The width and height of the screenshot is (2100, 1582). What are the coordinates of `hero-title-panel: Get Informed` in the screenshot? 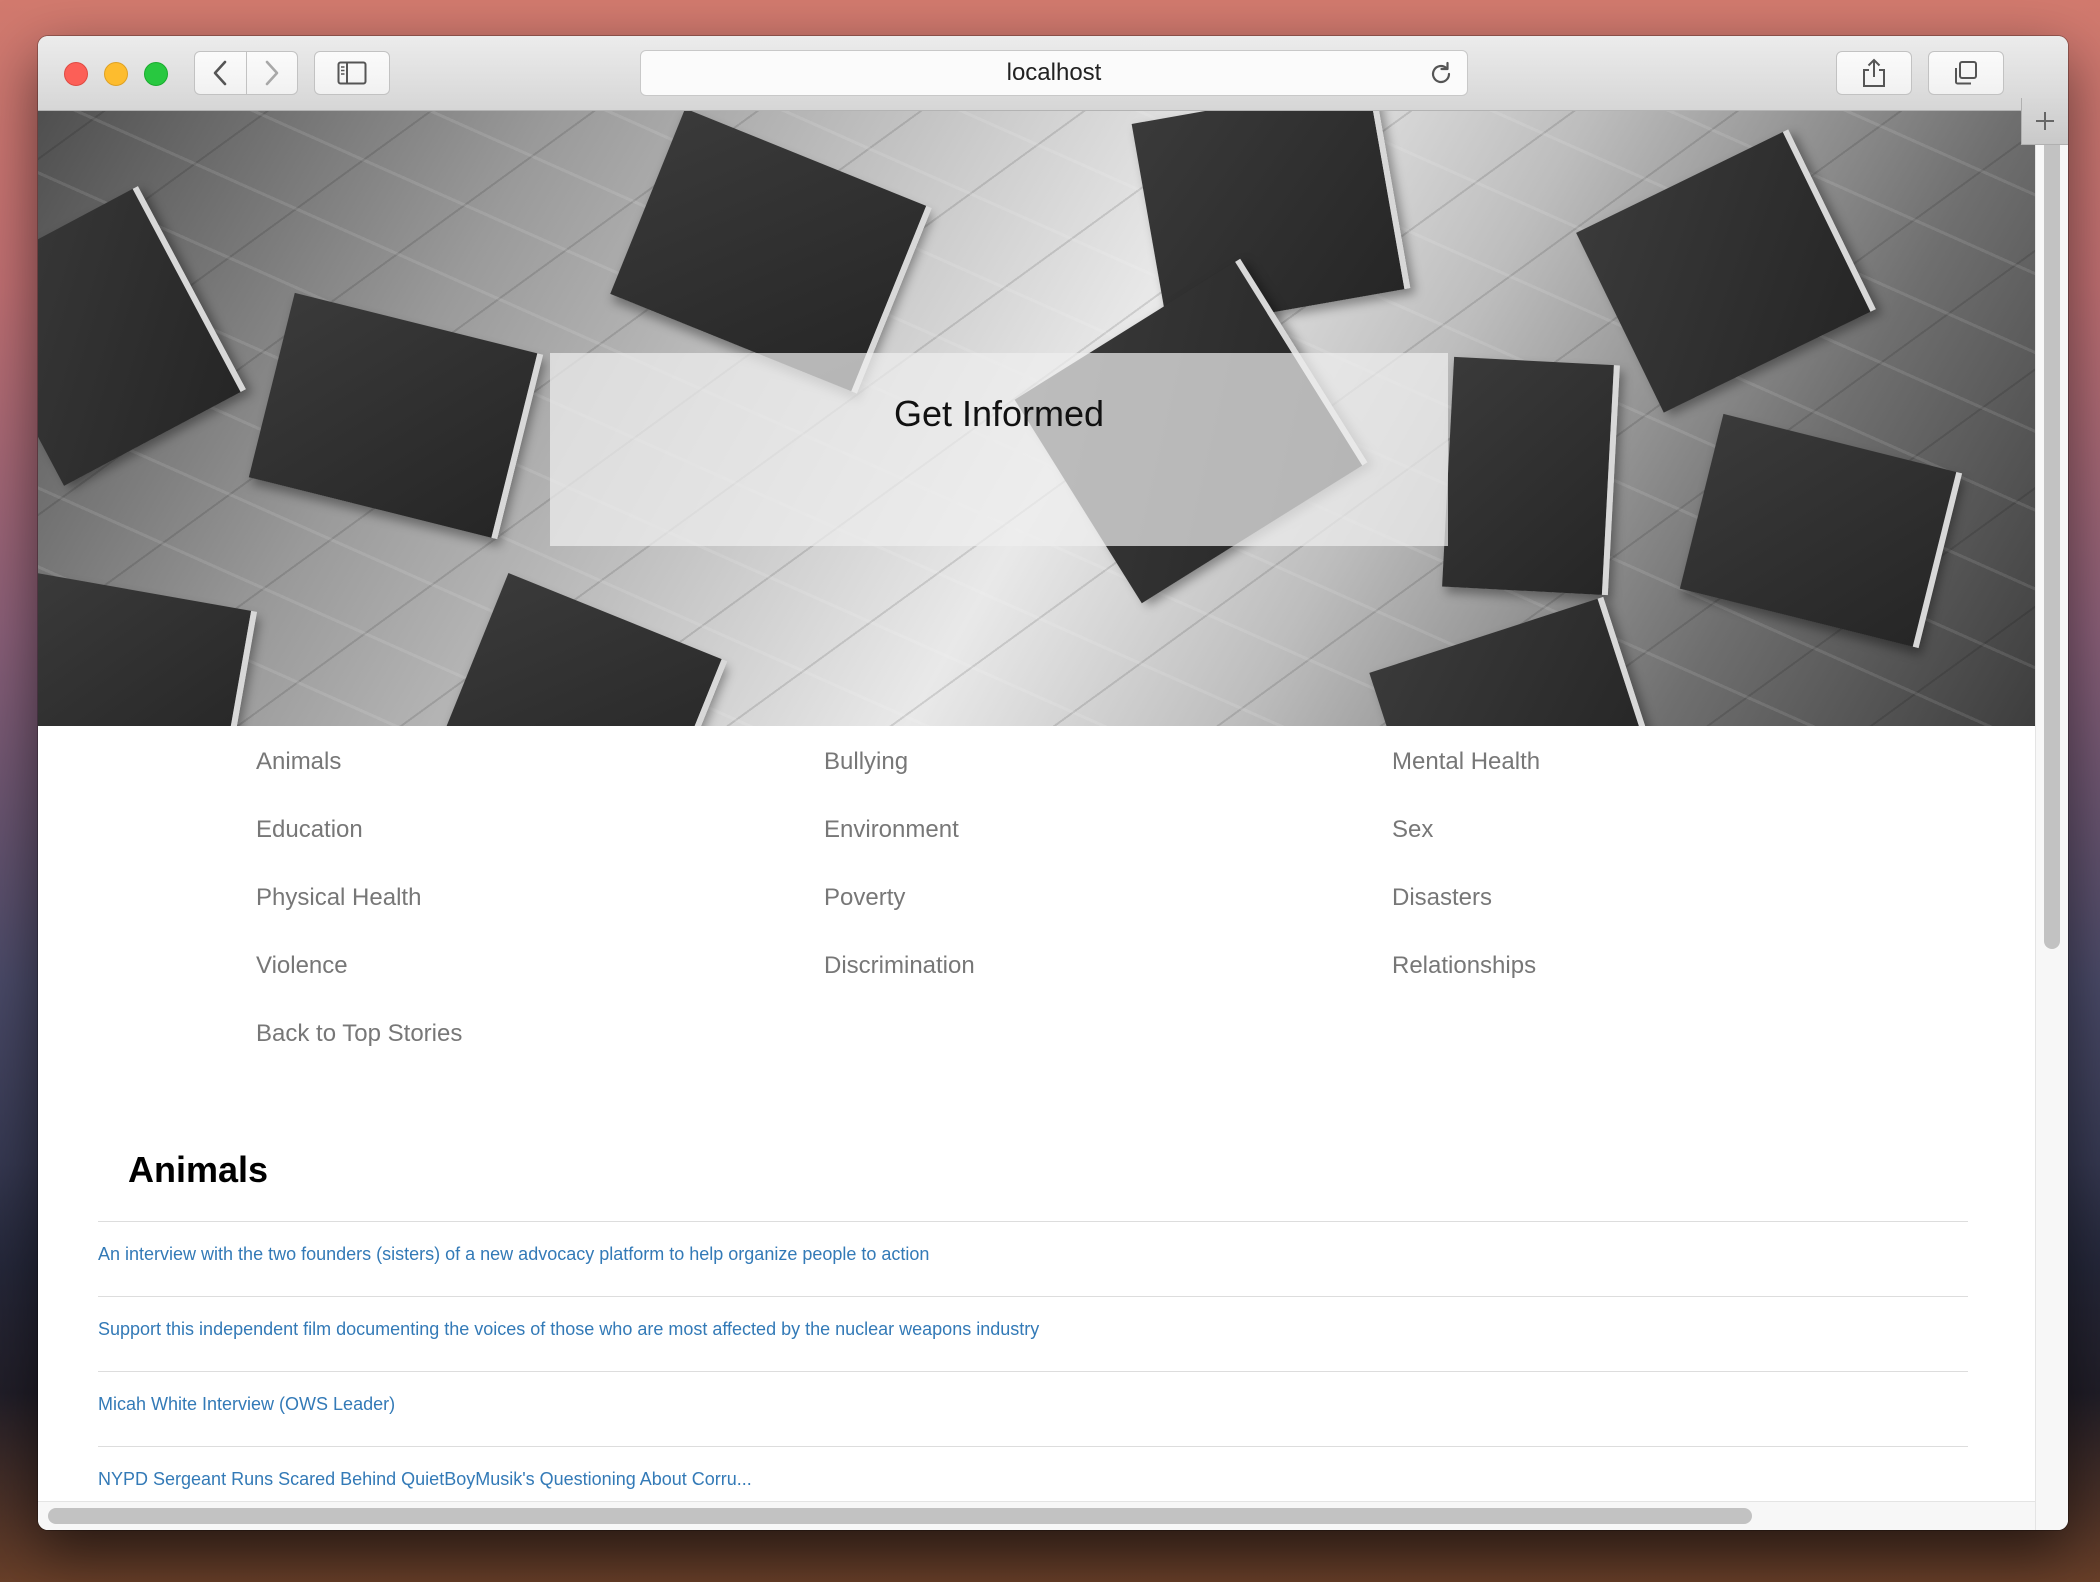 It's located at (999, 449).